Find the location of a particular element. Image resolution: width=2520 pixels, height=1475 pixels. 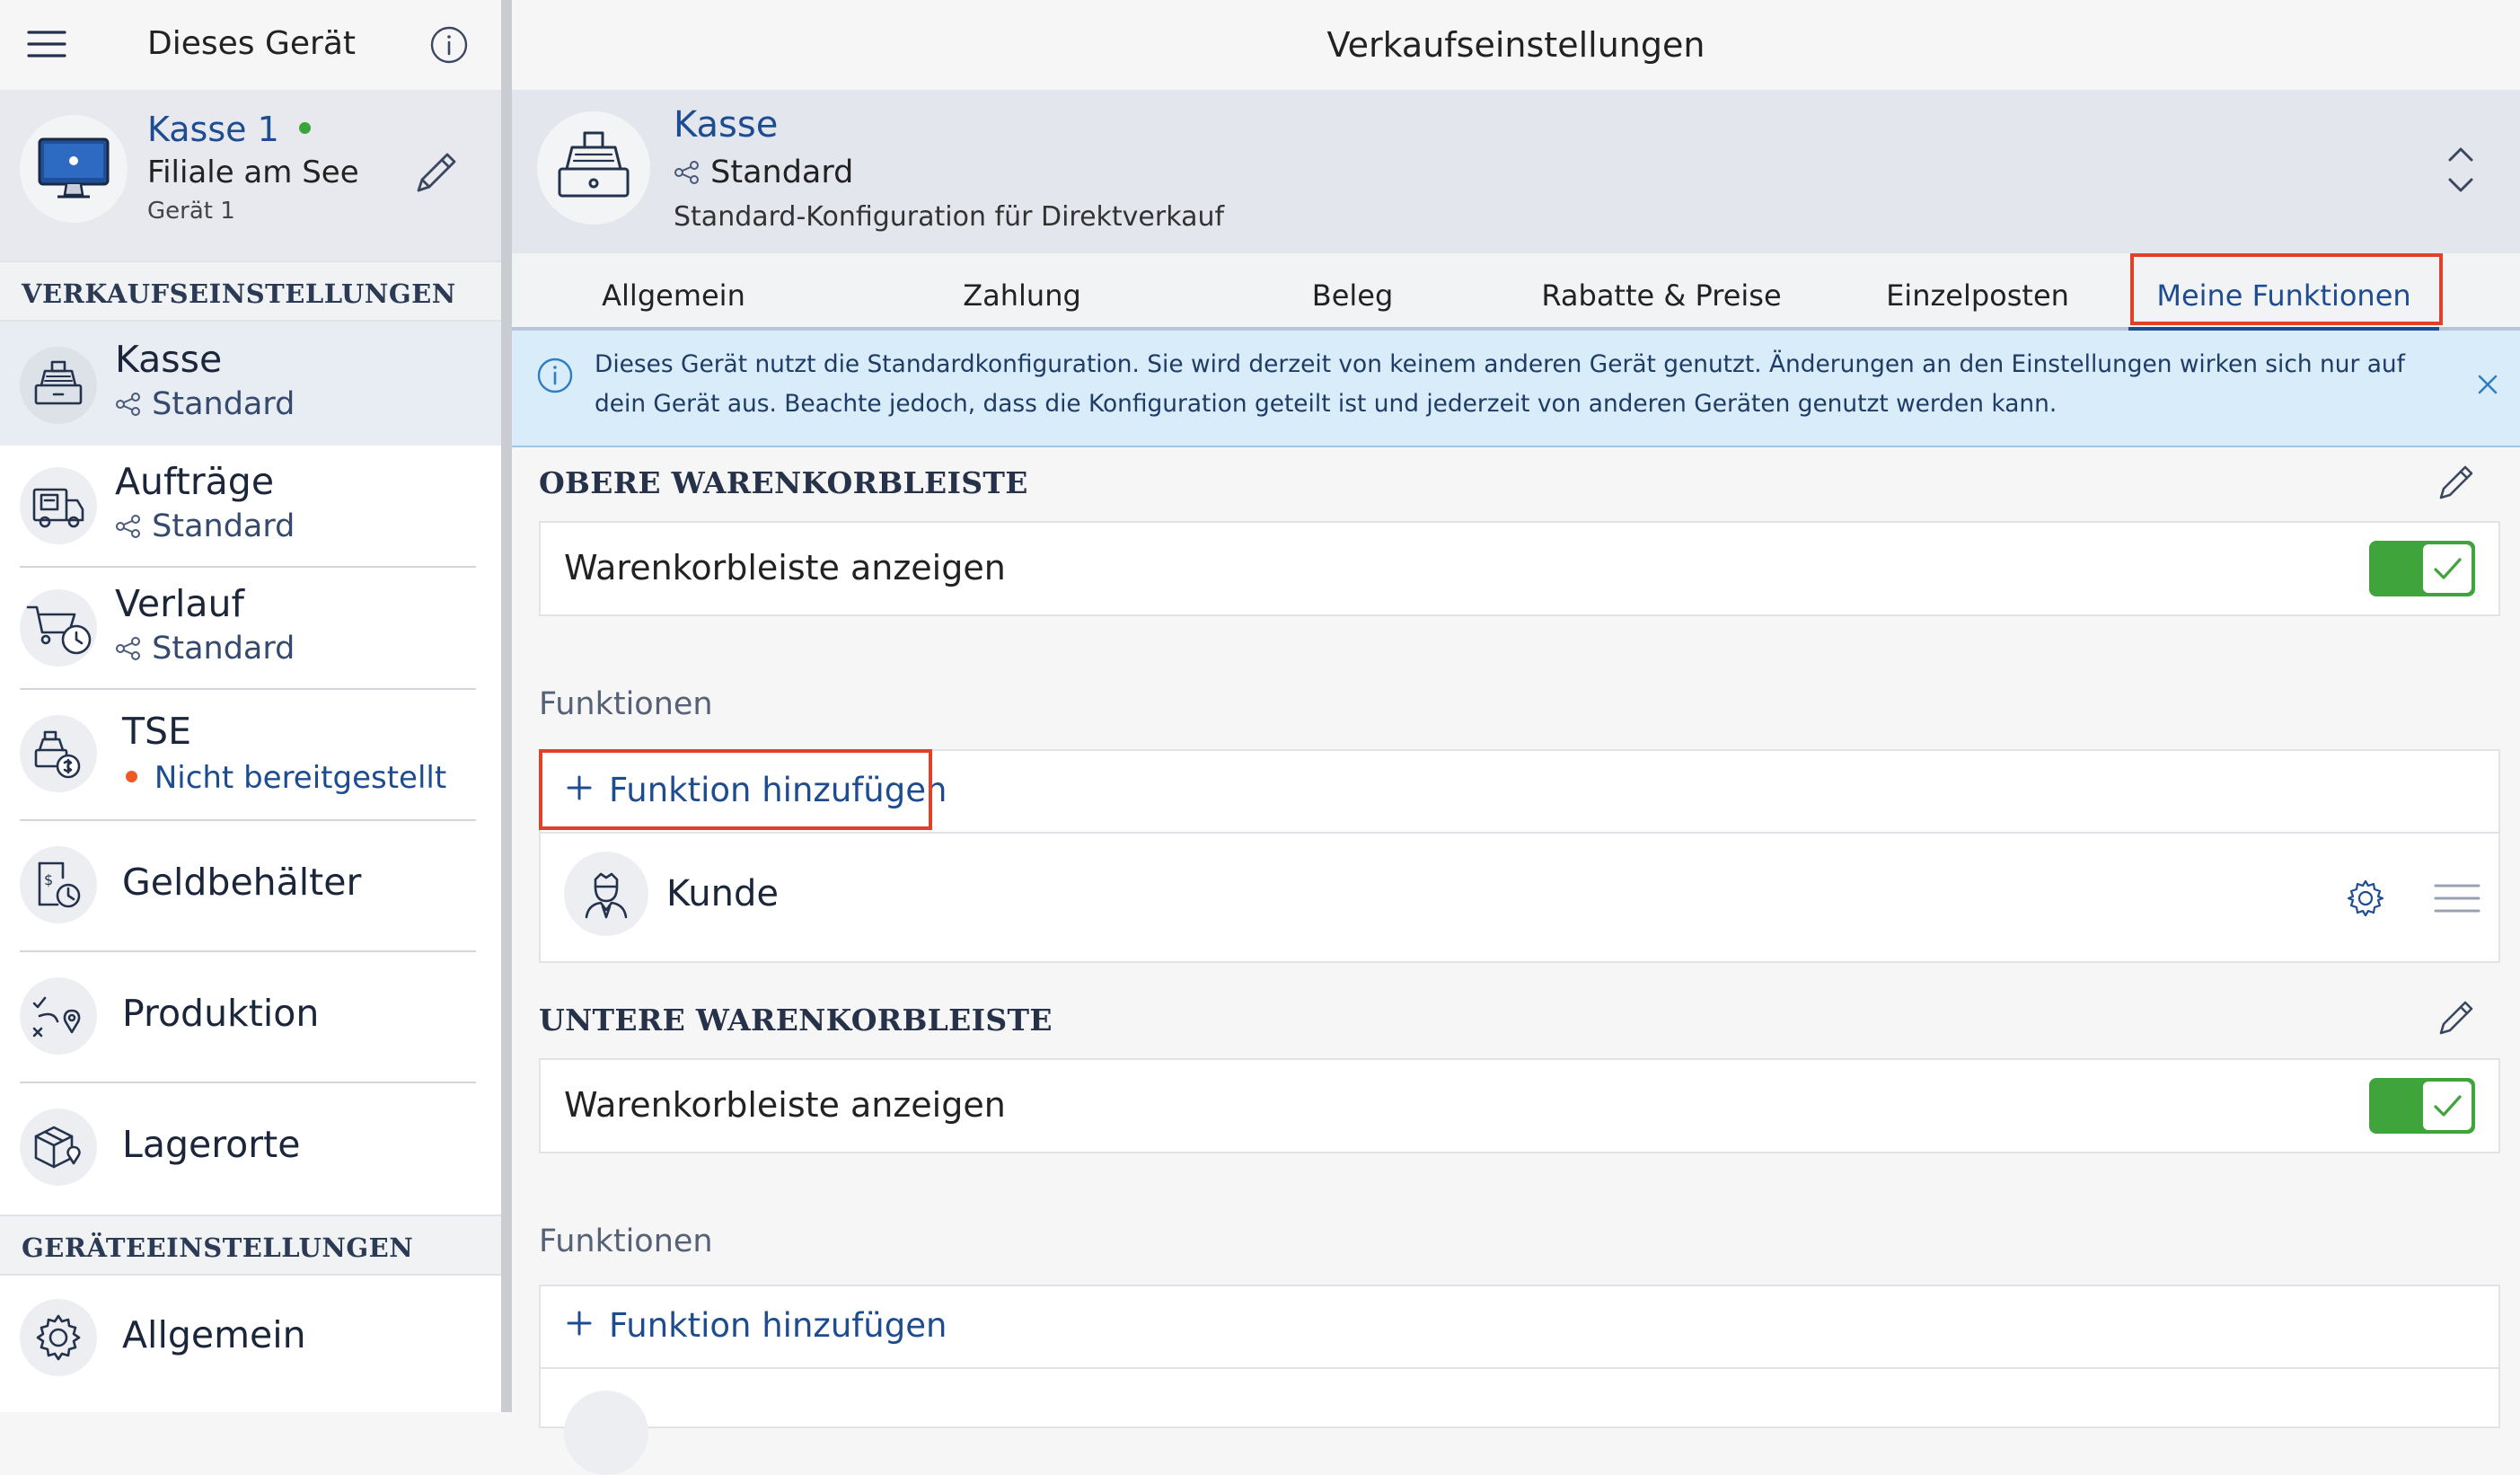

functions-label-lower: Funktionen is located at coordinates (626, 1241).